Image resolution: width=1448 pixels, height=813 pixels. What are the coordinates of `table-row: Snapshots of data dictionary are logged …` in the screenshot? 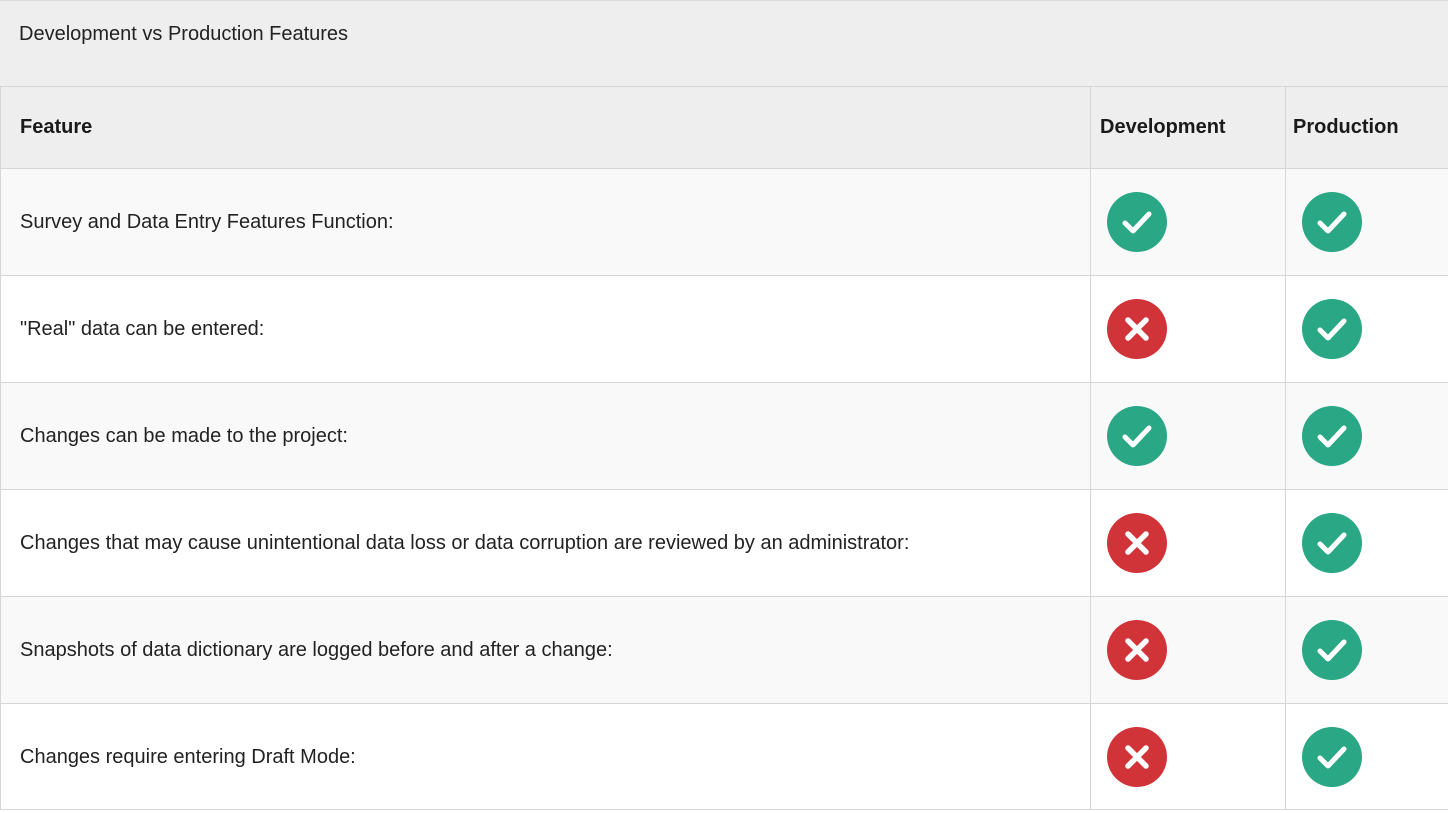 It's located at (724, 650).